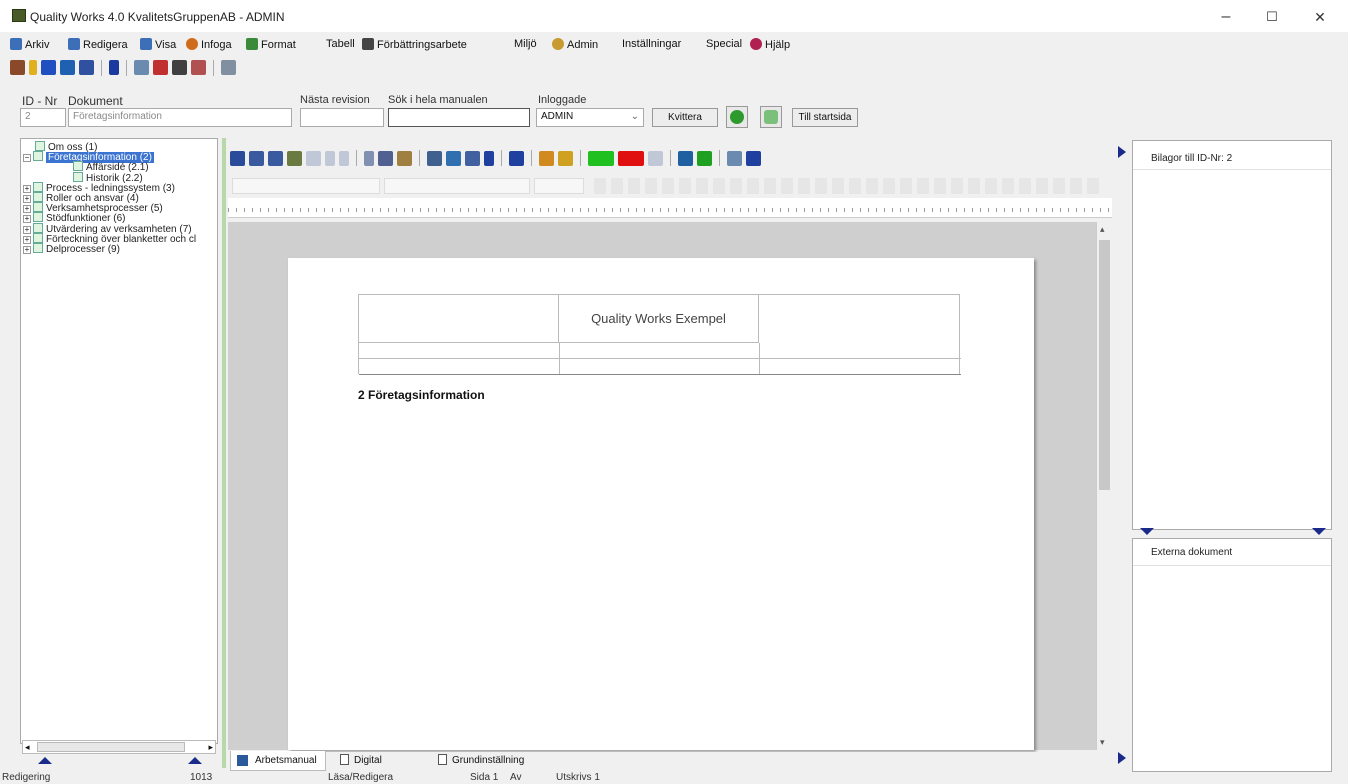 The height and width of the screenshot is (784, 1348). I want to click on user-icon, so click(17, 67).